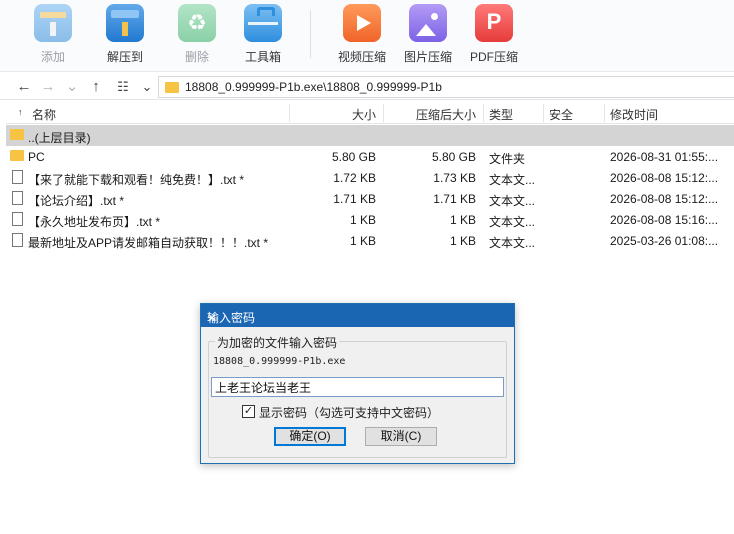 The image size is (734, 534). I want to click on file-size: 1.71 KB, so click(354, 199).